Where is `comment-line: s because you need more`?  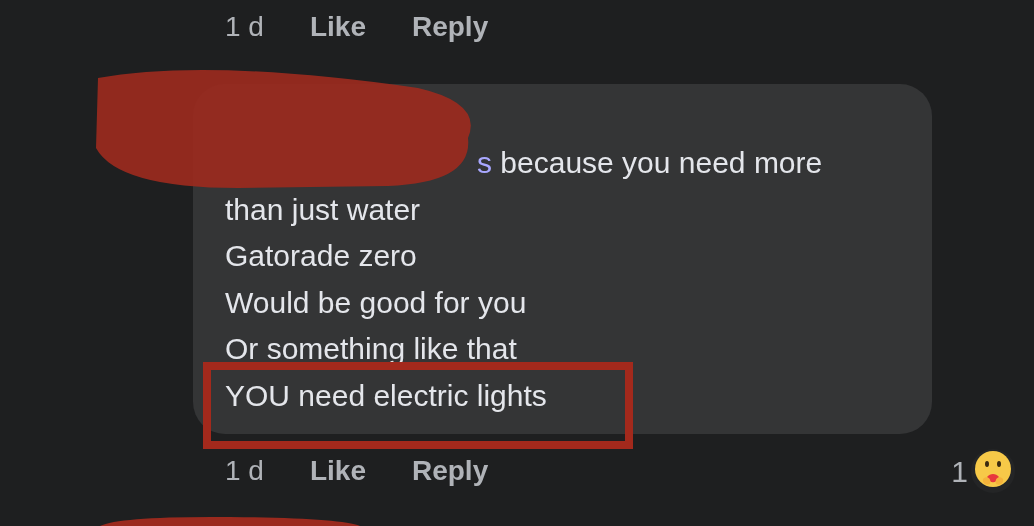 comment-line: s because you need more is located at coordinates (649, 162).